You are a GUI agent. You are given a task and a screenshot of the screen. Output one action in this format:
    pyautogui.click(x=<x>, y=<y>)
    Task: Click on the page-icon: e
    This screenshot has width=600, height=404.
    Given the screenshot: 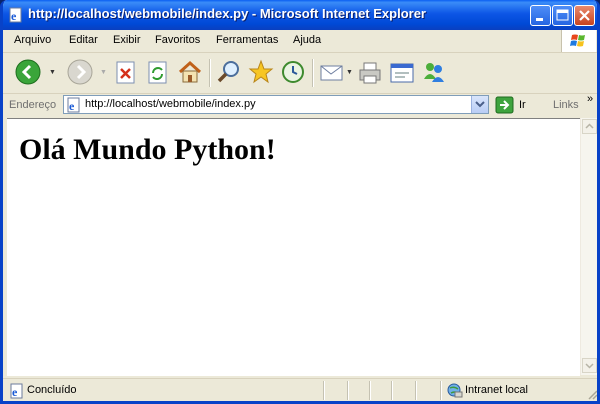 What is the action you would take?
    pyautogui.click(x=73, y=105)
    